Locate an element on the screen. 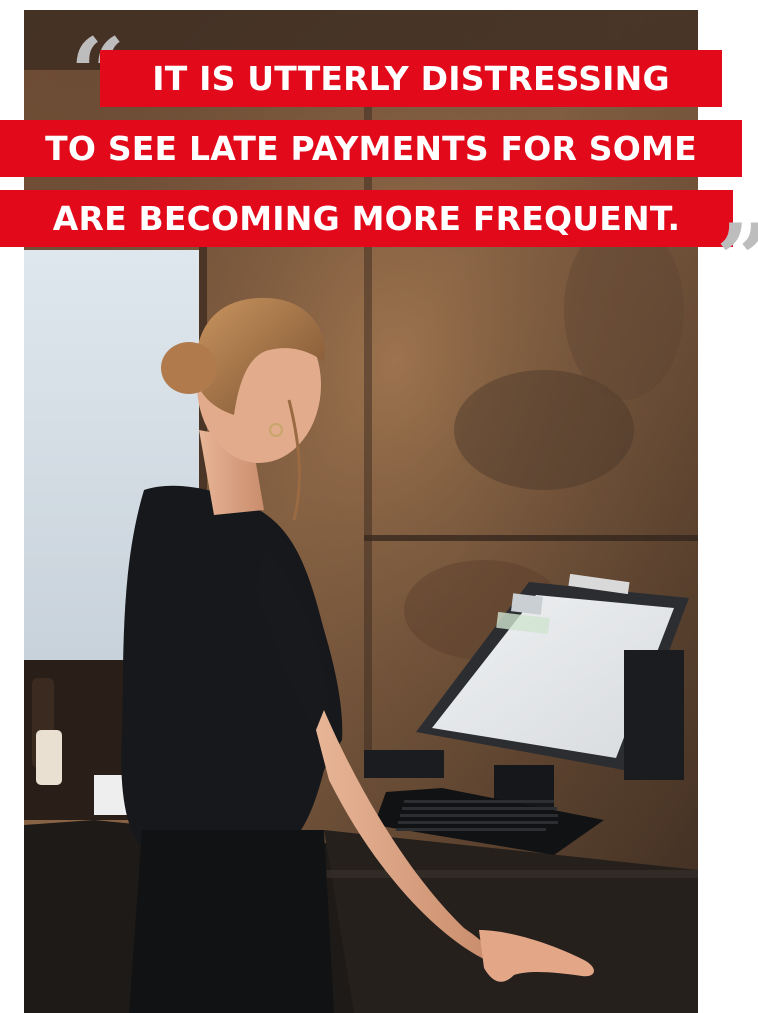 Image resolution: width=758 pixels, height=1013 pixels. quote-line-1-band: IT IS UTTERLY DISTRESSING is located at coordinates (411, 78).